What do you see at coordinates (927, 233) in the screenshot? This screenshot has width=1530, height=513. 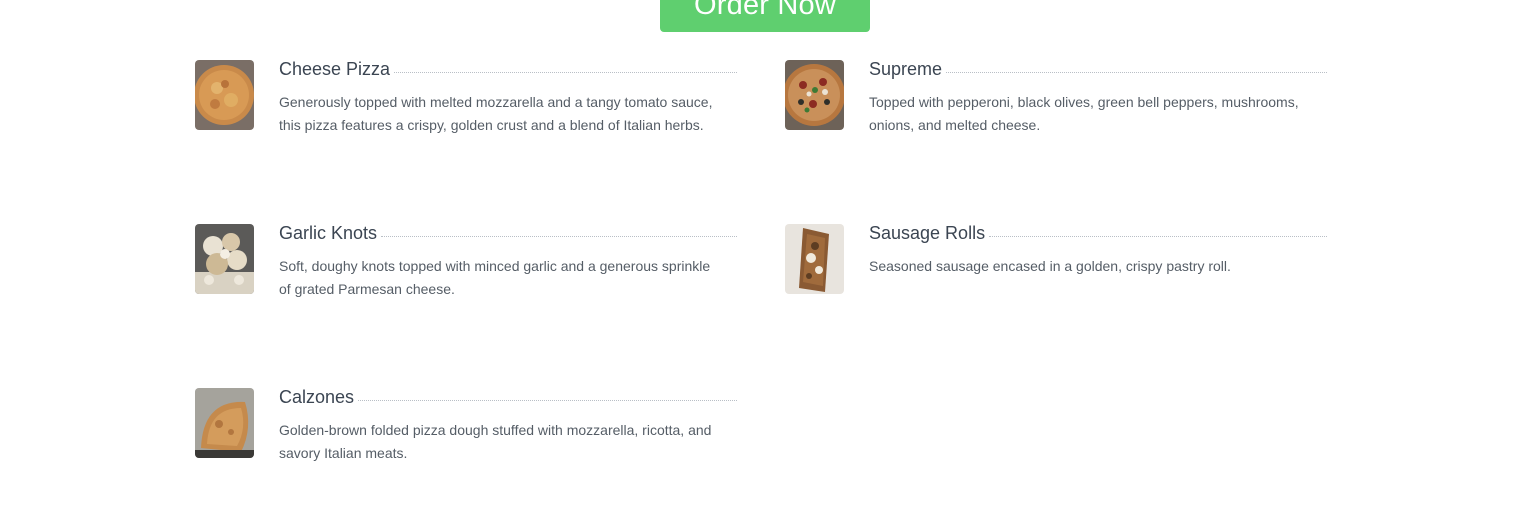 I see `menu-item-name: Sausage Rolls` at bounding box center [927, 233].